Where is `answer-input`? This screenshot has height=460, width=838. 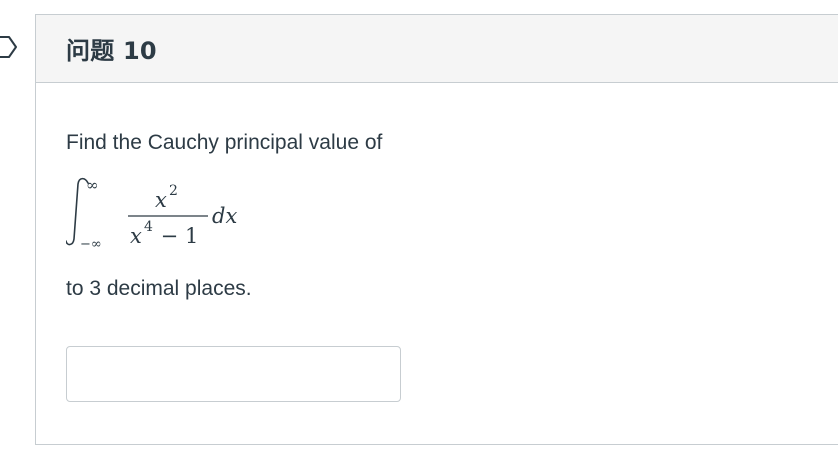
answer-input is located at coordinates (233, 374).